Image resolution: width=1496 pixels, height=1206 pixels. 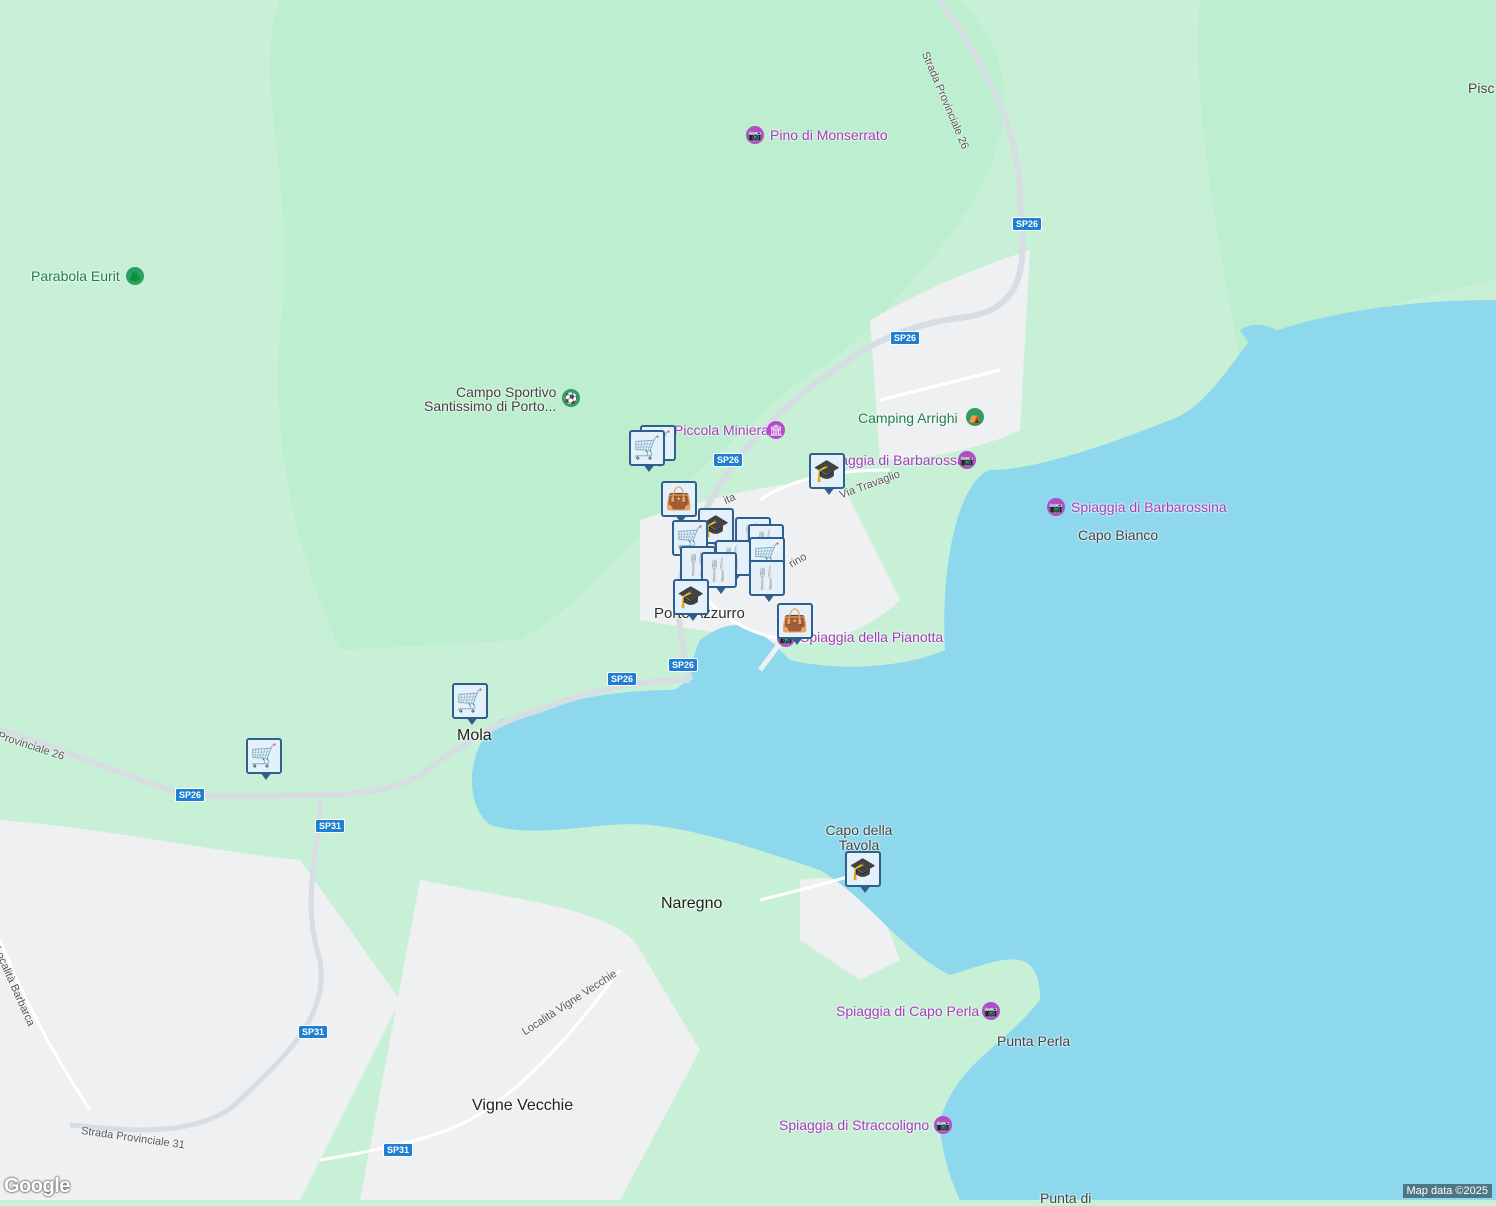 What do you see at coordinates (1118, 535) in the screenshot?
I see `place-label-capo-bianco: Capo Bianco` at bounding box center [1118, 535].